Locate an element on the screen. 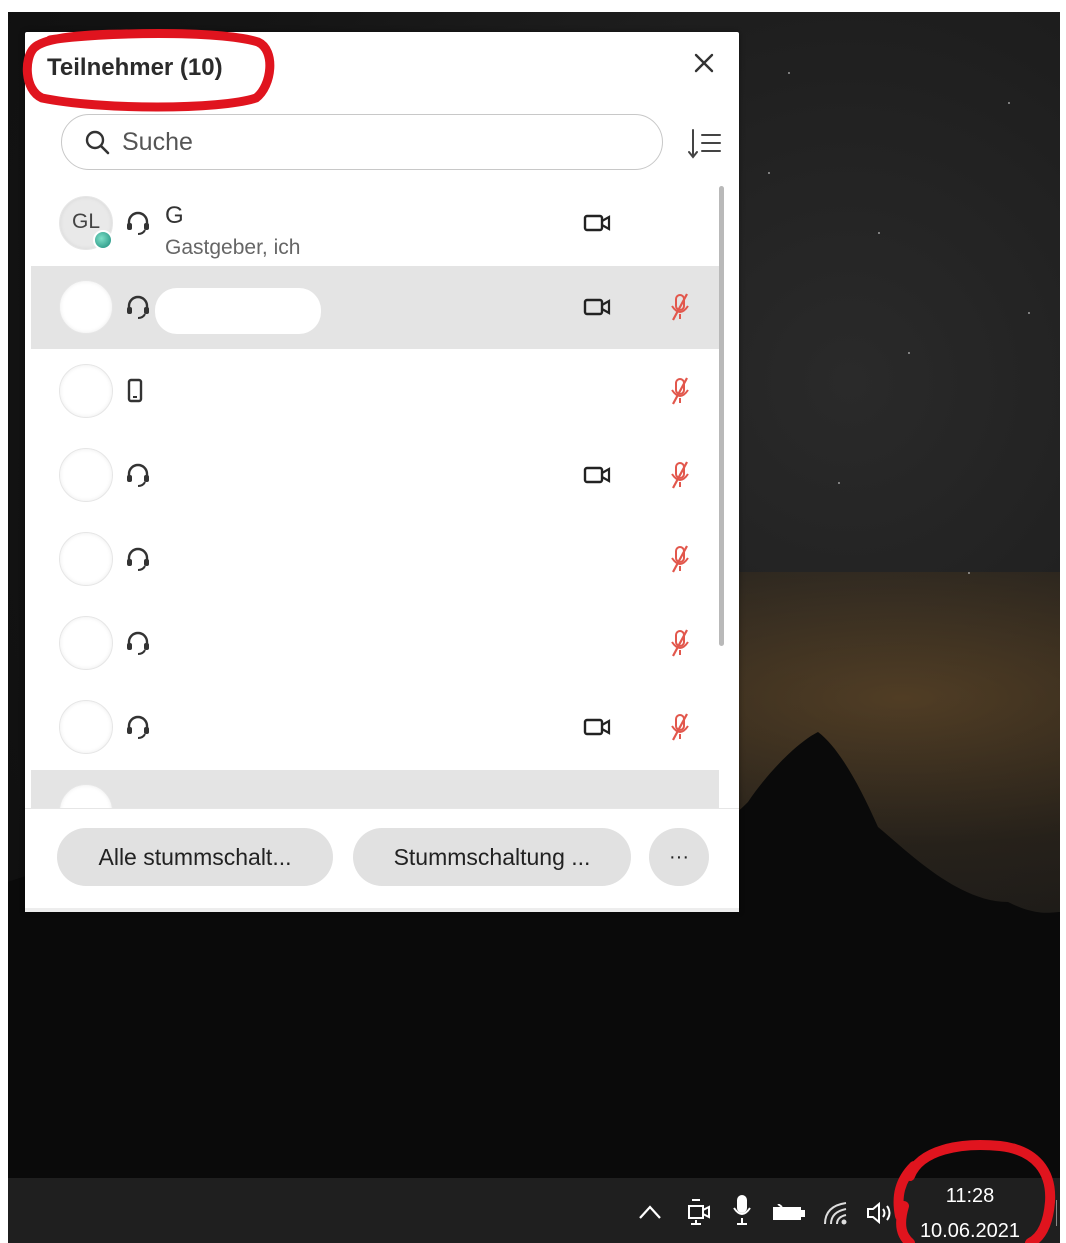 This screenshot has height=1243, width=1066. scrollbar-thumb is located at coordinates (721, 416).